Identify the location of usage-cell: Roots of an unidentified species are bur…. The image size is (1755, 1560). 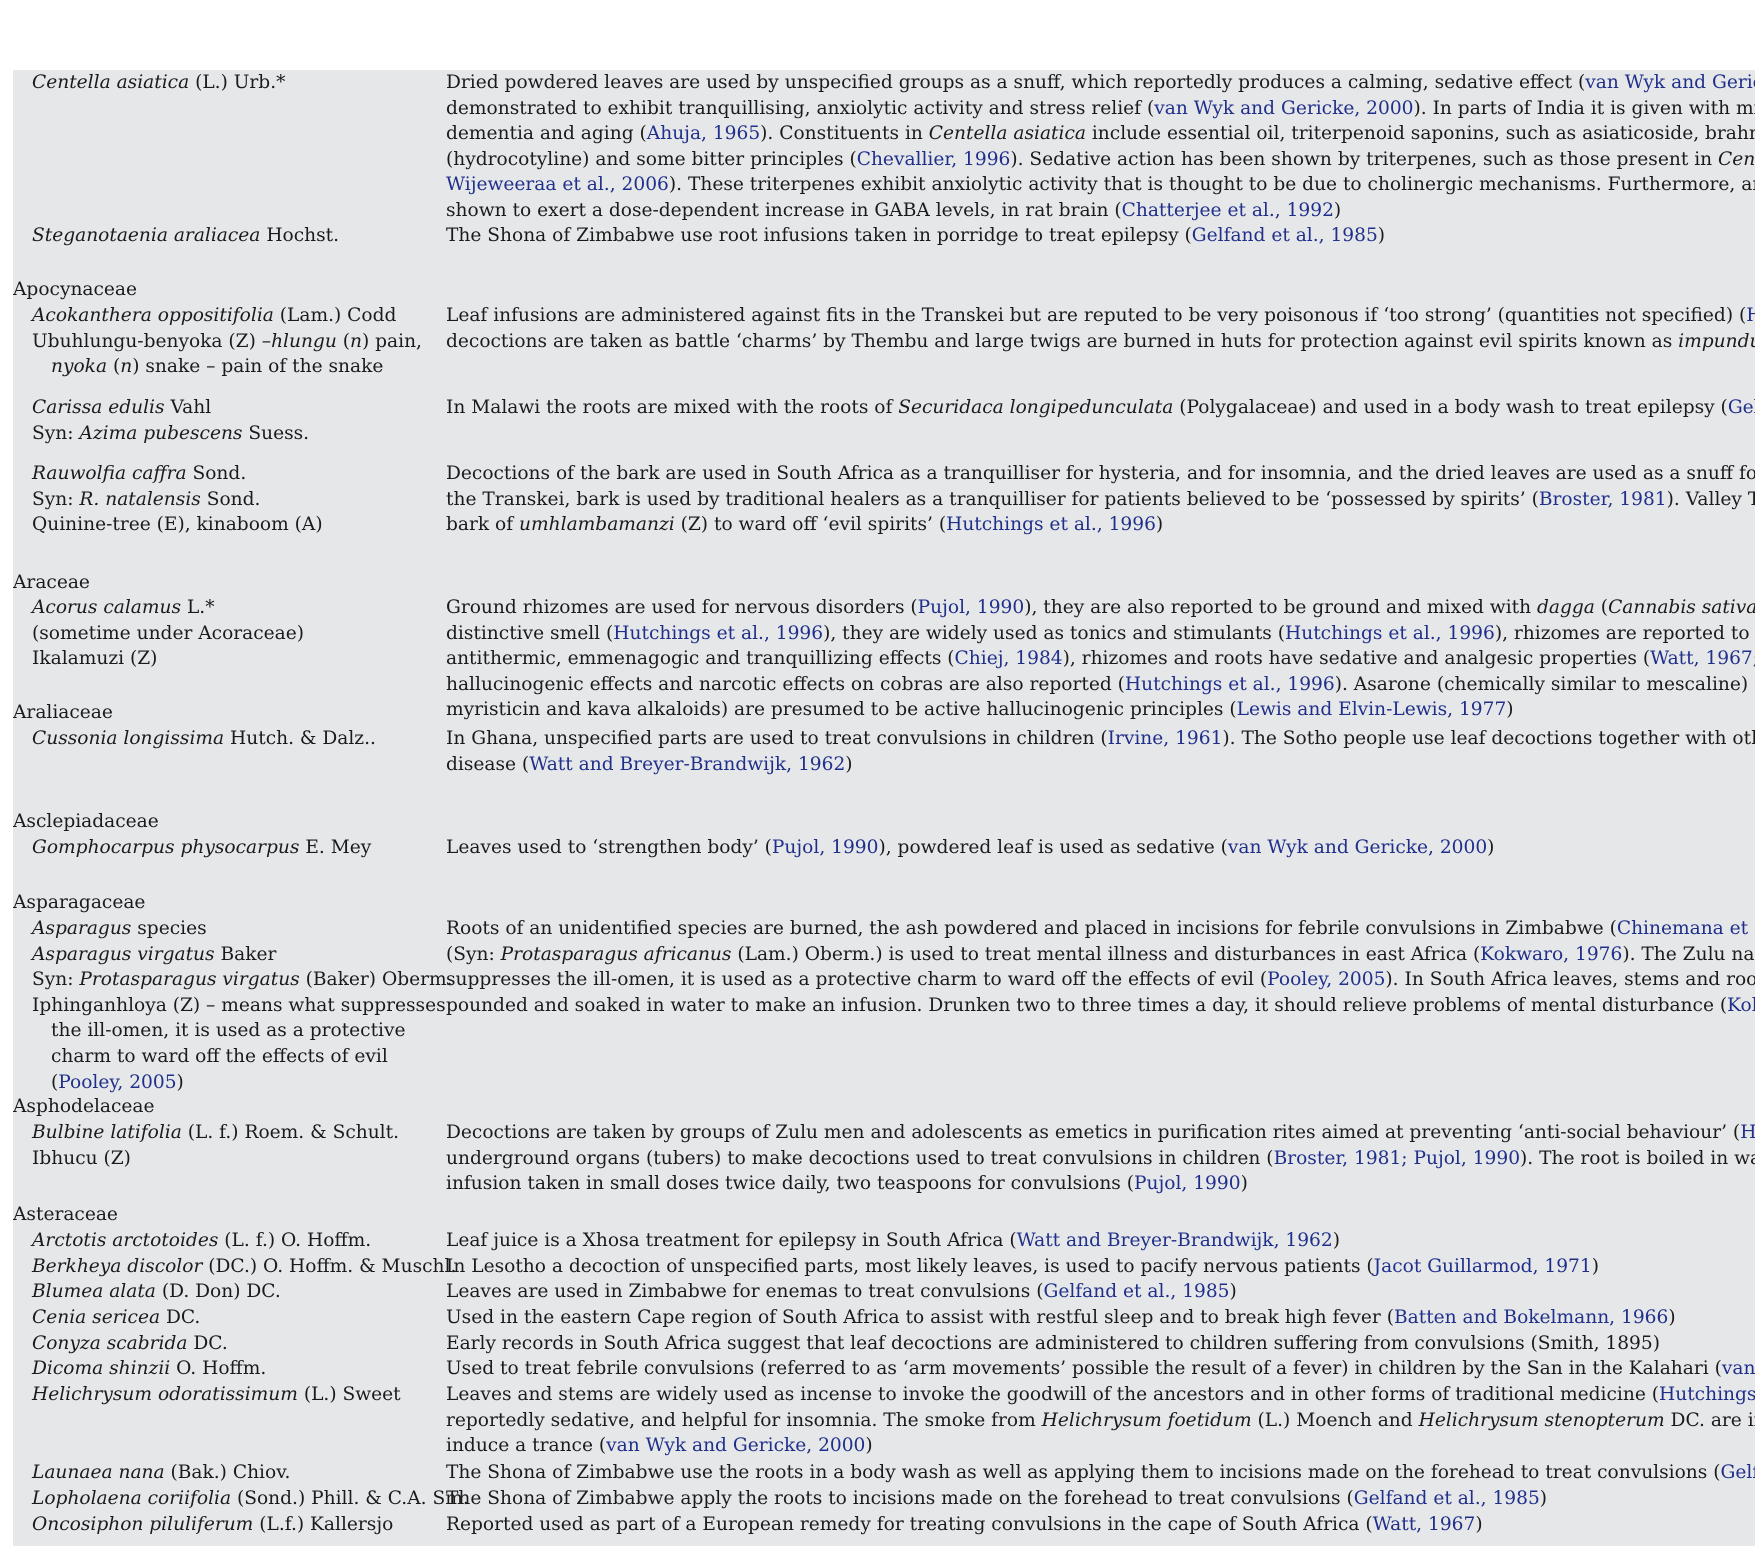
(1100, 967).